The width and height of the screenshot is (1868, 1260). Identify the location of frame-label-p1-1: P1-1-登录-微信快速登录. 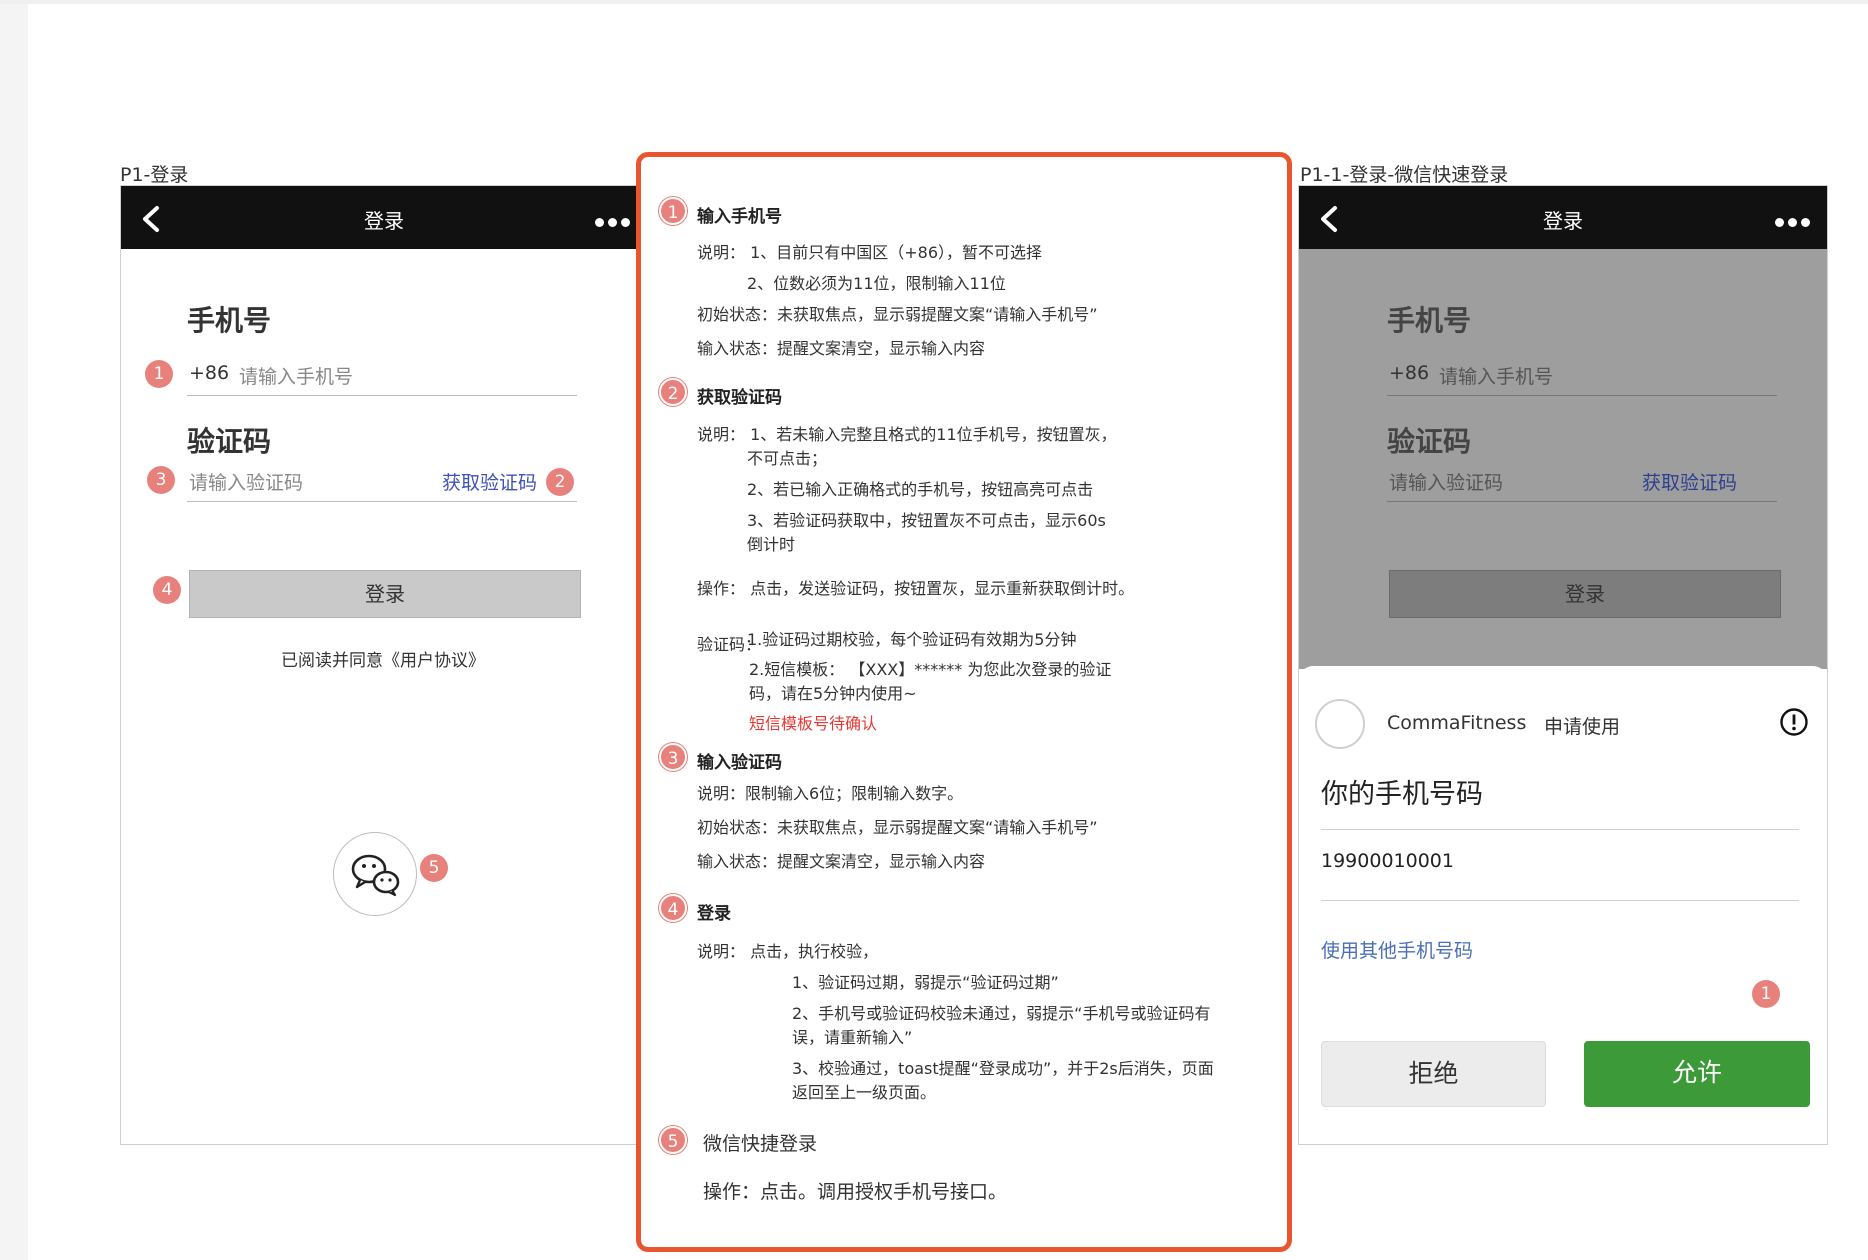
(1404, 175).